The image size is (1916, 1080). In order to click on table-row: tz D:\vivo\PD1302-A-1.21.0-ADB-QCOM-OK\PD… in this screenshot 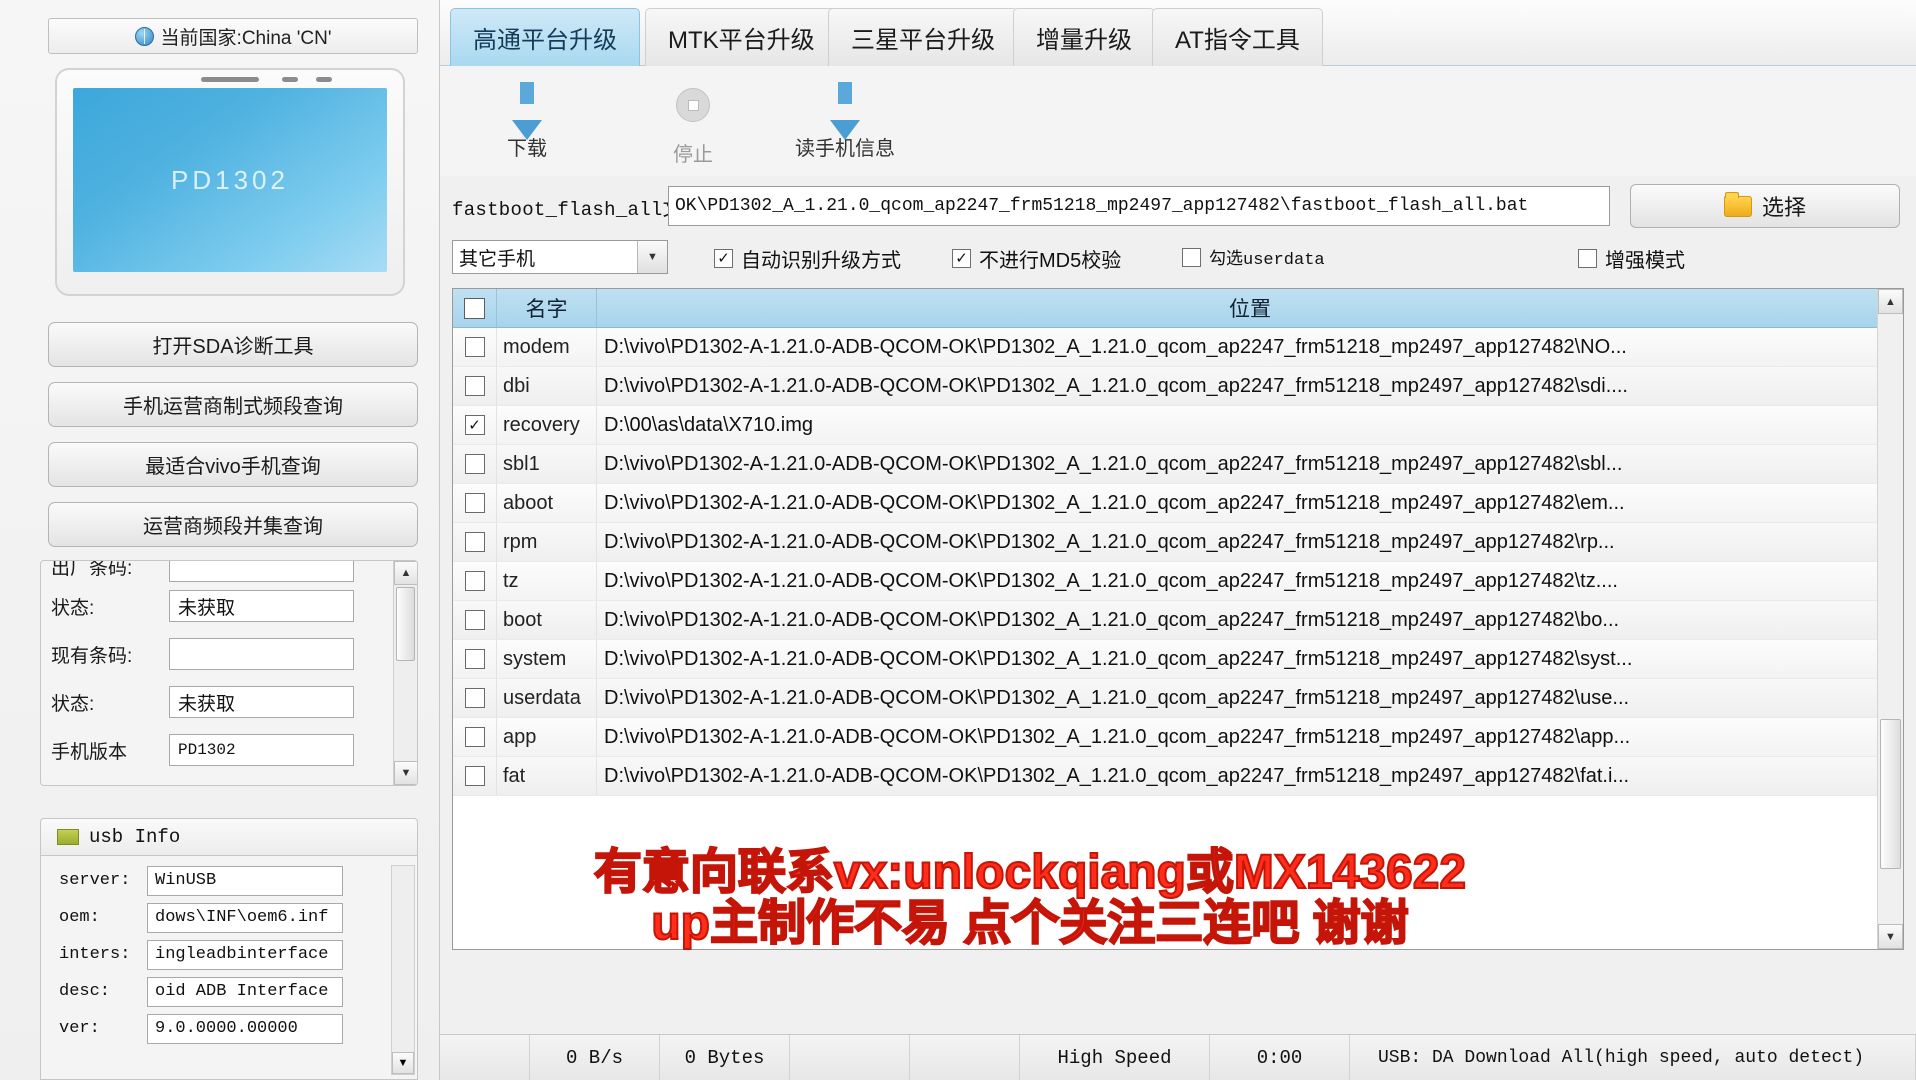, I will do `click(1178, 581)`.